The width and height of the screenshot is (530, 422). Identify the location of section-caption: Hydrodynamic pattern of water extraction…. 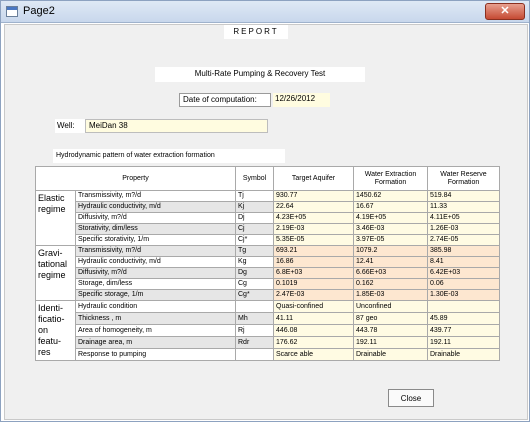
(169, 156).